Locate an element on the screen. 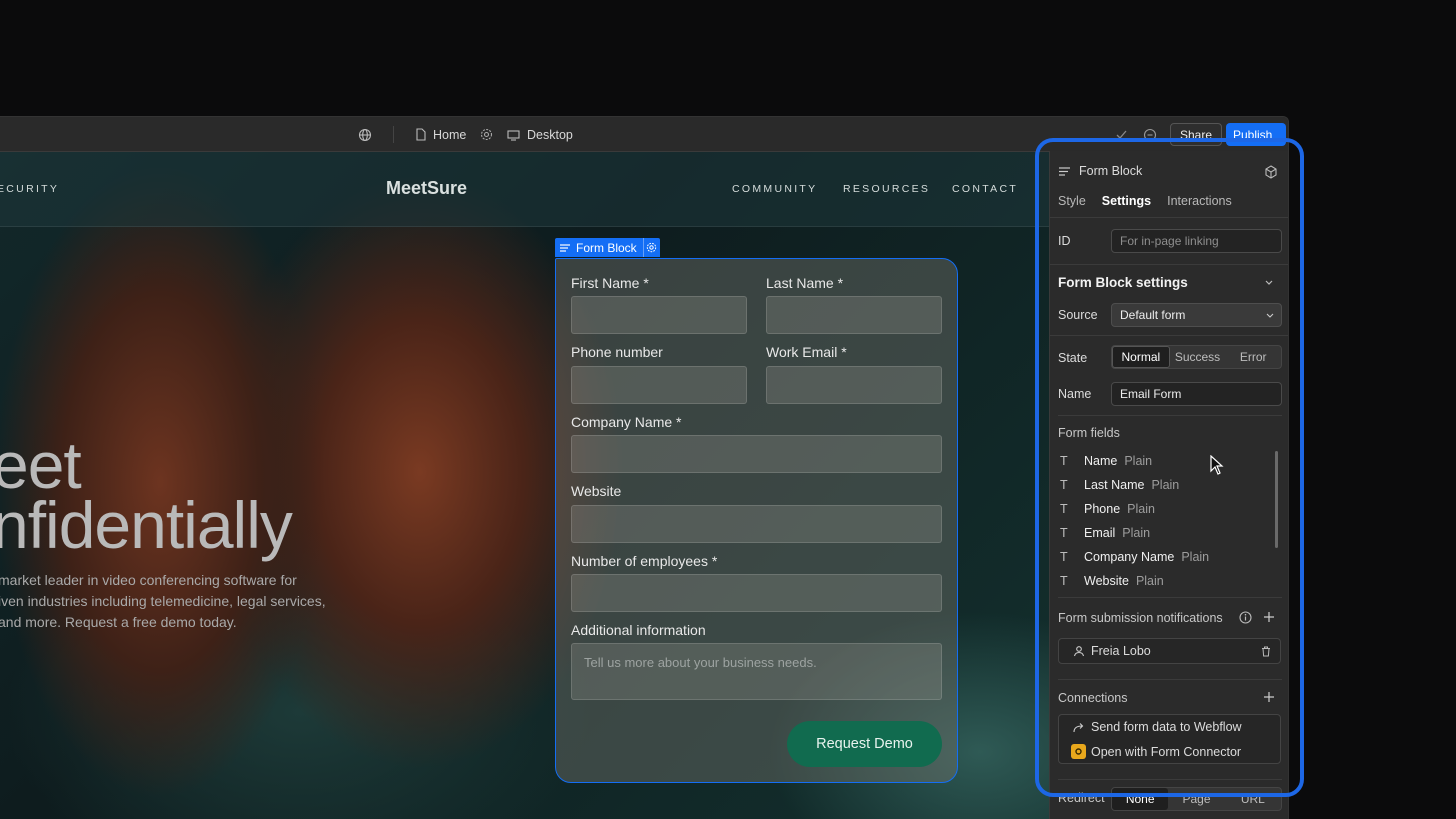 This screenshot has width=1456, height=819. request-demo-button: Request Demo is located at coordinates (864, 744).